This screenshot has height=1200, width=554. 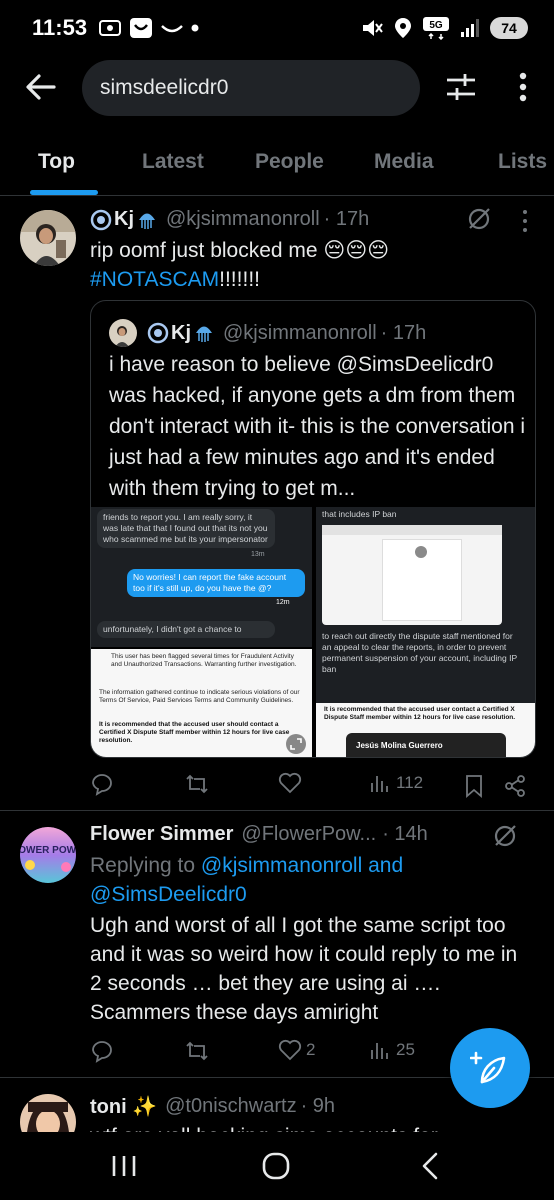 What do you see at coordinates (181, 332) in the screenshot?
I see `quote-author-name: Kj` at bounding box center [181, 332].